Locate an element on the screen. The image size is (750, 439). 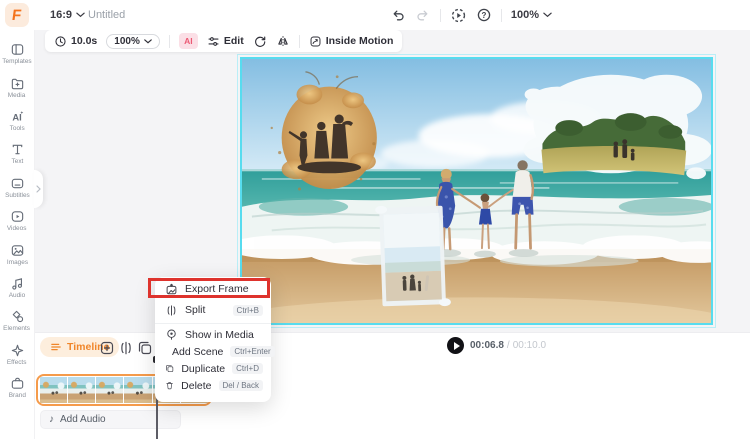
sidebar-item-videos: Videos is located at coordinates (17, 220).